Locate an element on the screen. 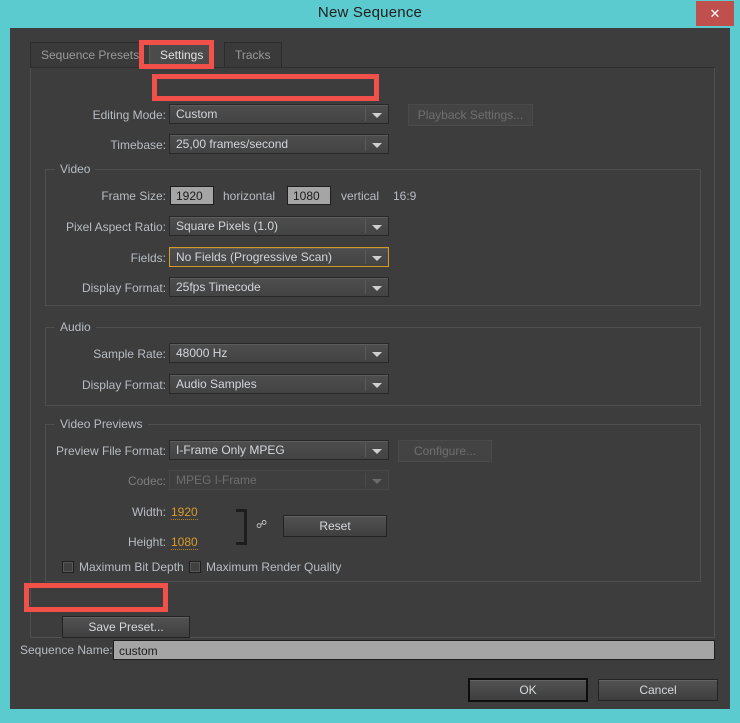 The width and height of the screenshot is (740, 723). title-bar: New Sequence ✕ is located at coordinates (370, 14).